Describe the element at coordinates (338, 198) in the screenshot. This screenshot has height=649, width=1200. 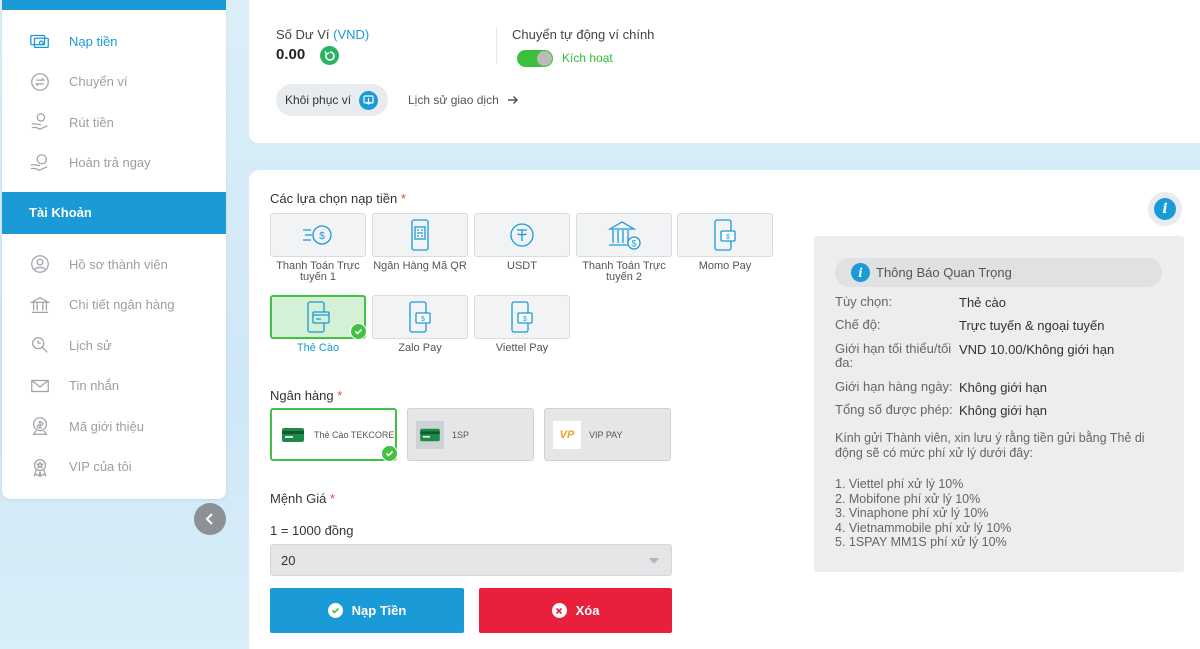
I see `deposit-methods-label: Các lựa chọn nạp tiền *` at that location.